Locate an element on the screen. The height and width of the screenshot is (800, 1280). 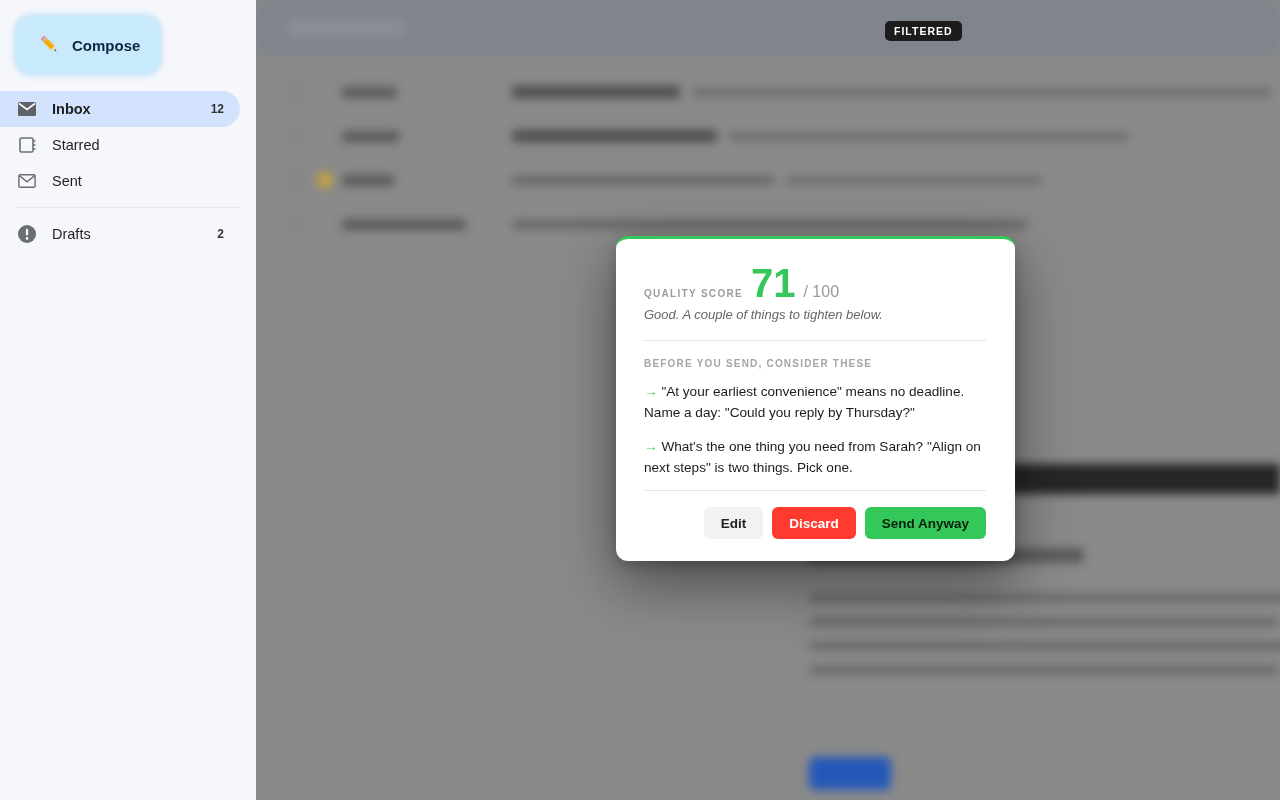
sidebar-item: Inbox 12 is located at coordinates (120, 109).